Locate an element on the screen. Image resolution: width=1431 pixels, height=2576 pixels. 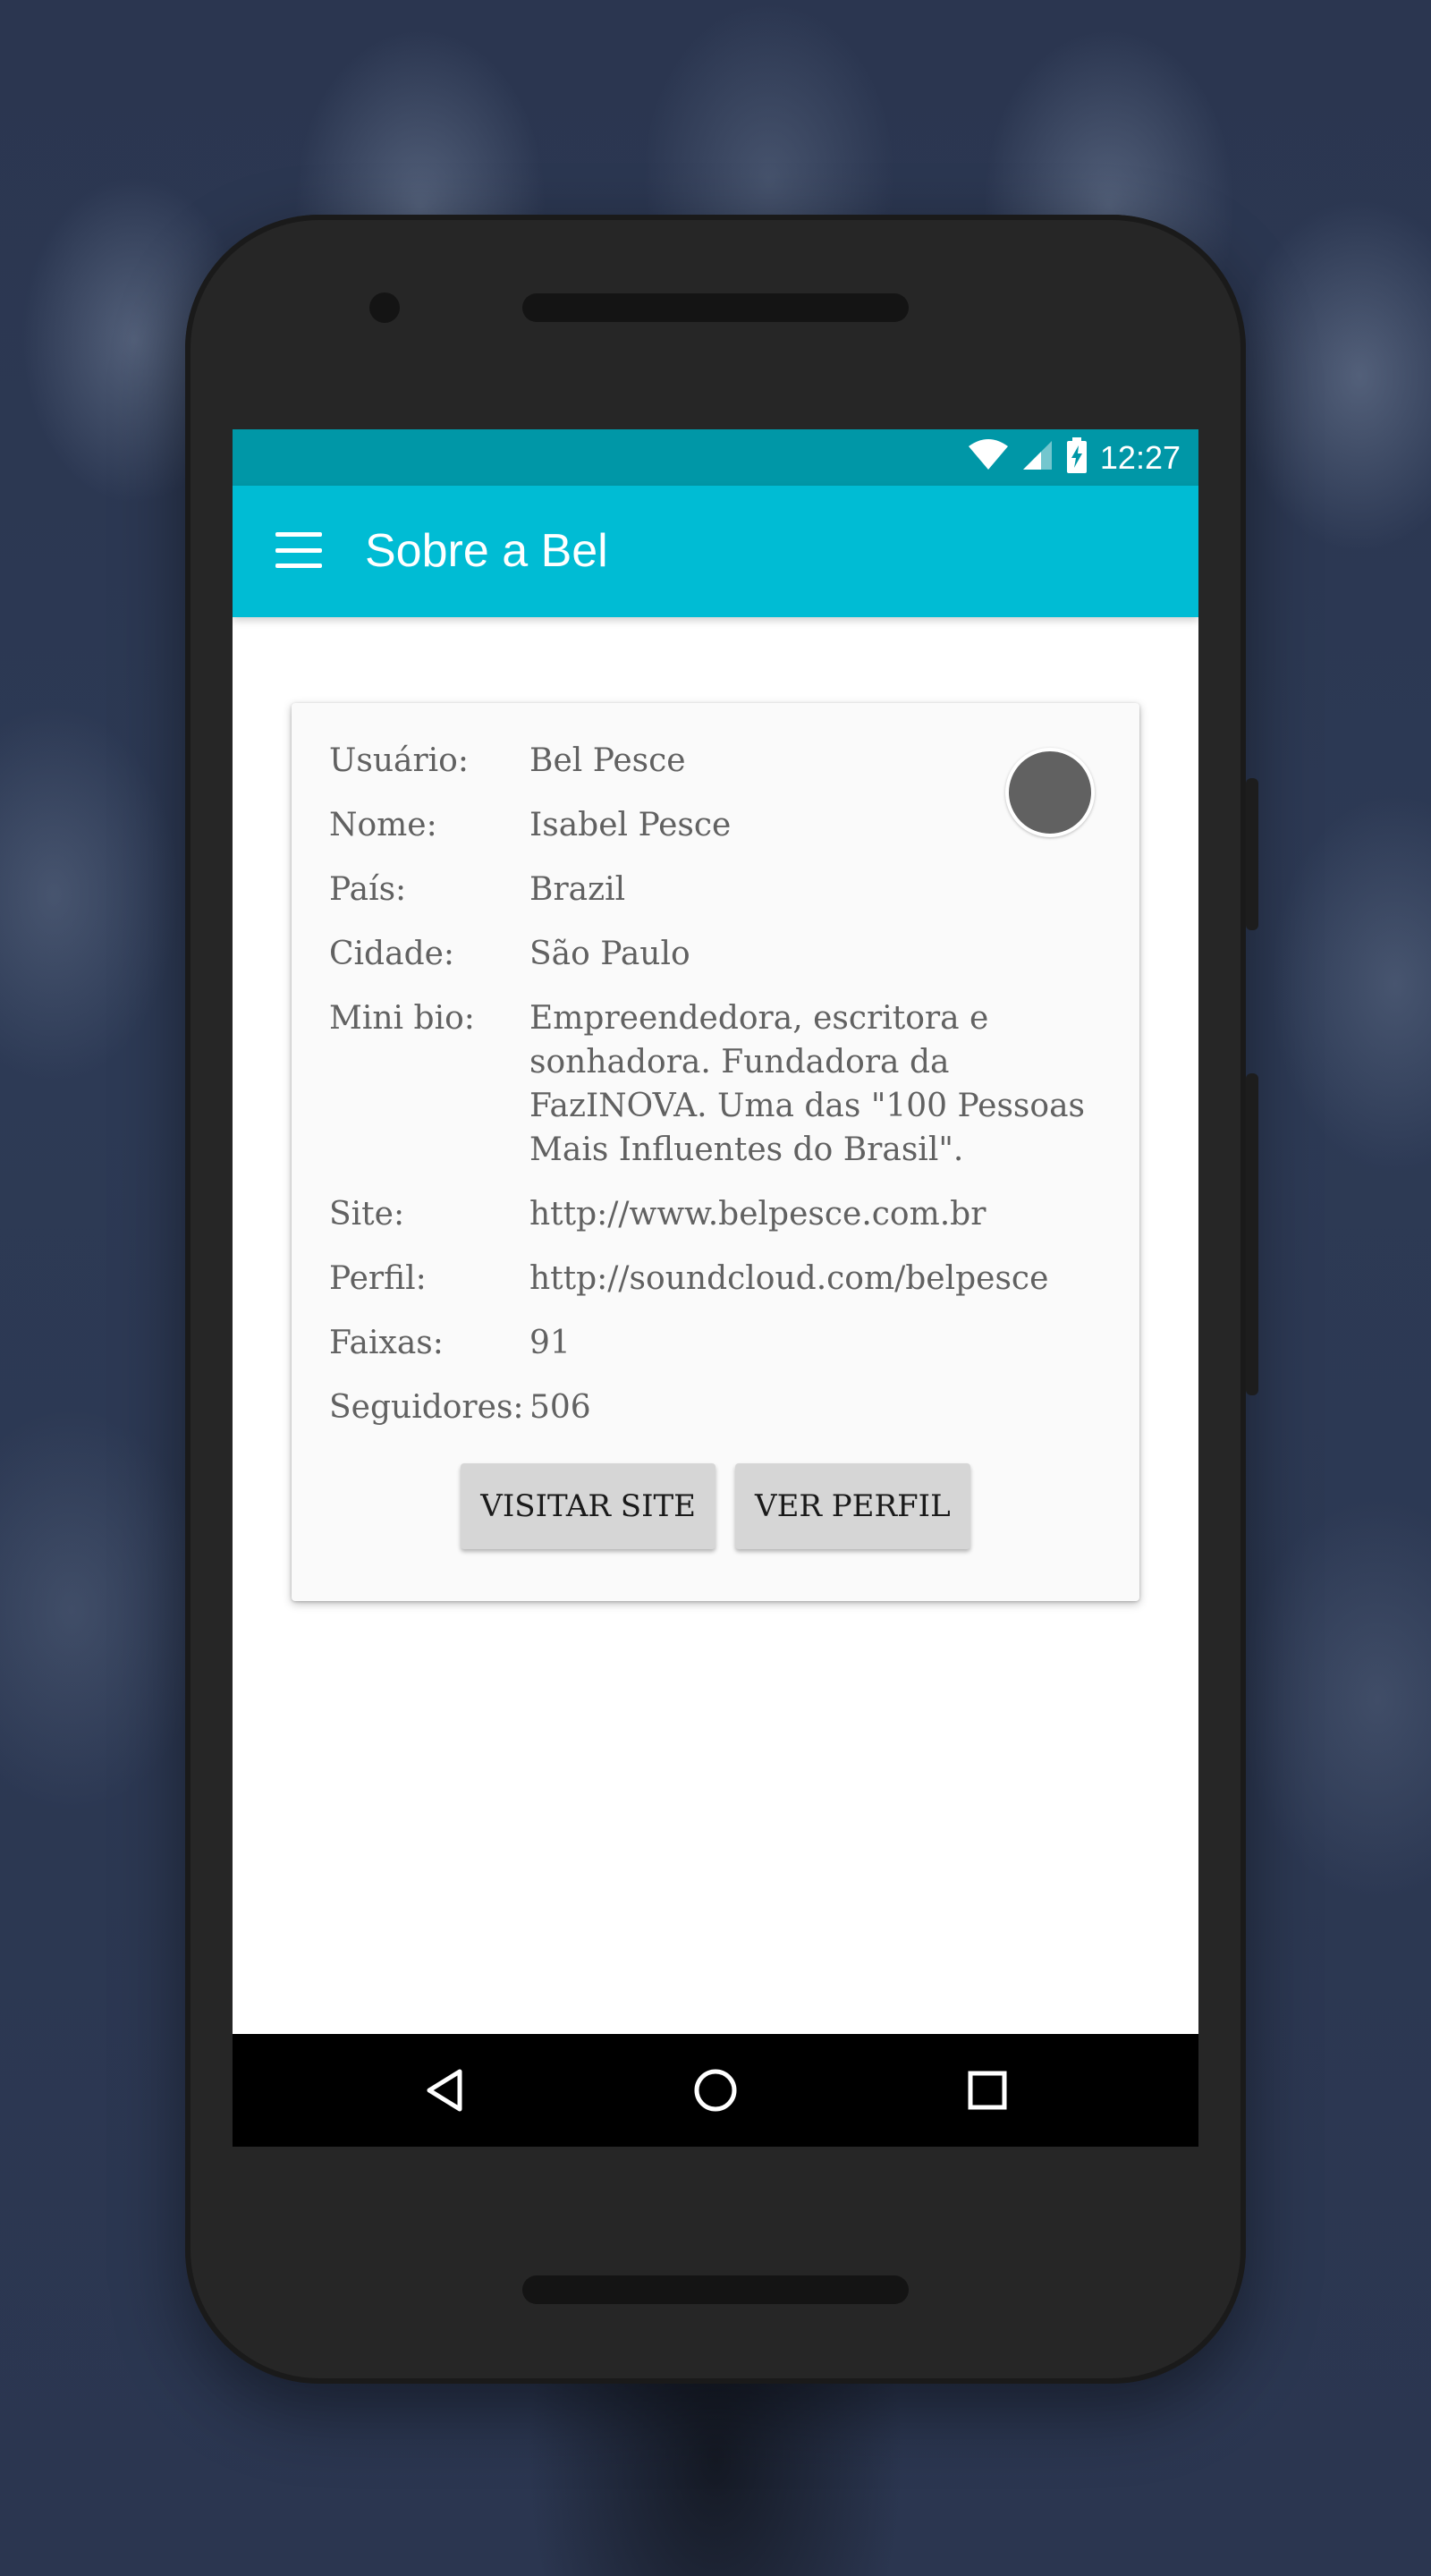
menu-icon is located at coordinates (299, 550).